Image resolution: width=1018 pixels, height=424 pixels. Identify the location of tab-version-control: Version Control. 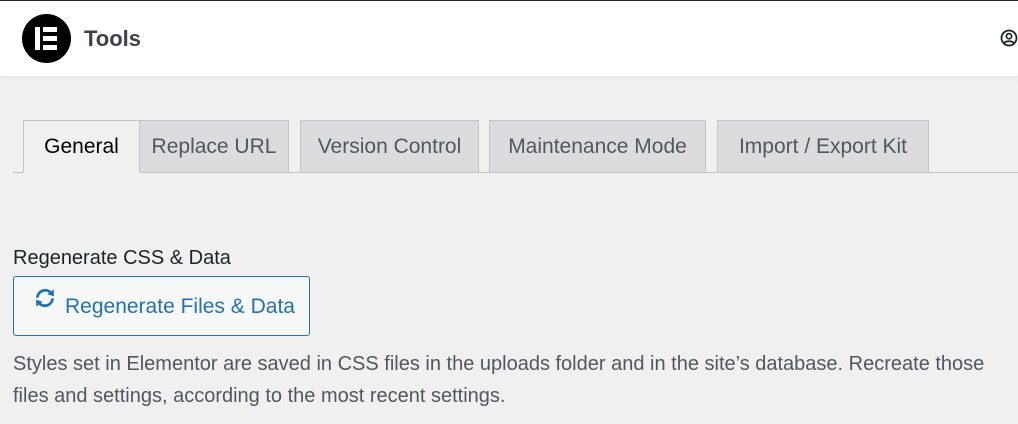
(389, 146).